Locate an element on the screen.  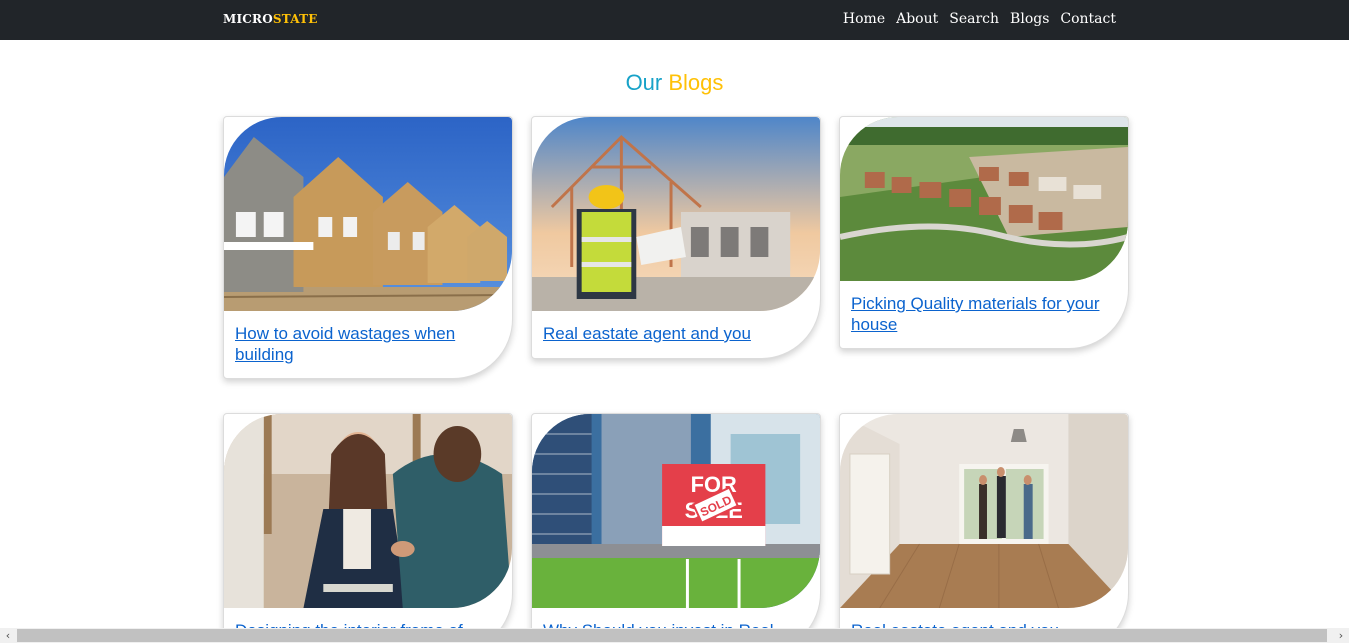
horizontal-scrollbar: ‹ › is located at coordinates (674, 635).